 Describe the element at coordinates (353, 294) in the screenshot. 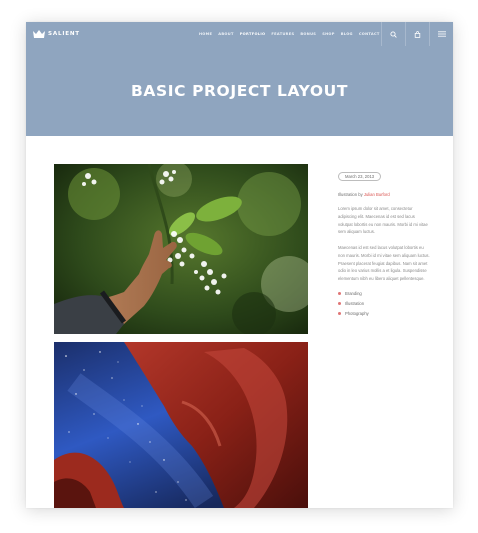

I see `tag-label: Branding` at that location.